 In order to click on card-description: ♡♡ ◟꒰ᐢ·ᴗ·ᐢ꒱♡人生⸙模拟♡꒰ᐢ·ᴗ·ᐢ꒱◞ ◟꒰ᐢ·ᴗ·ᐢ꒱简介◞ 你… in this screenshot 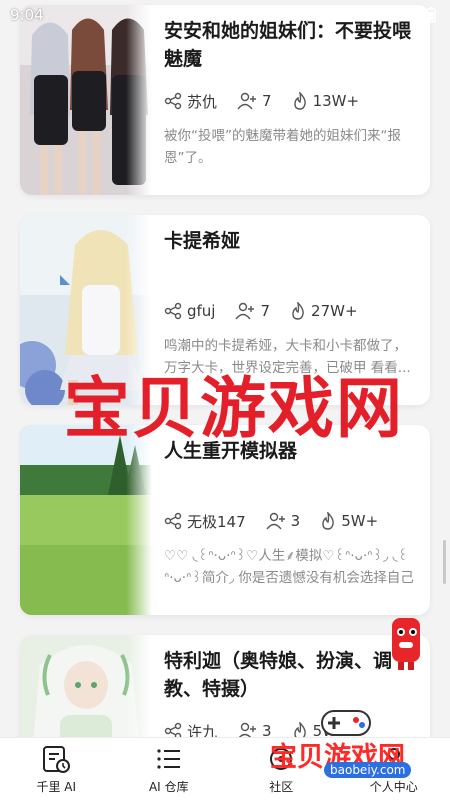, I will do `click(289, 567)`.